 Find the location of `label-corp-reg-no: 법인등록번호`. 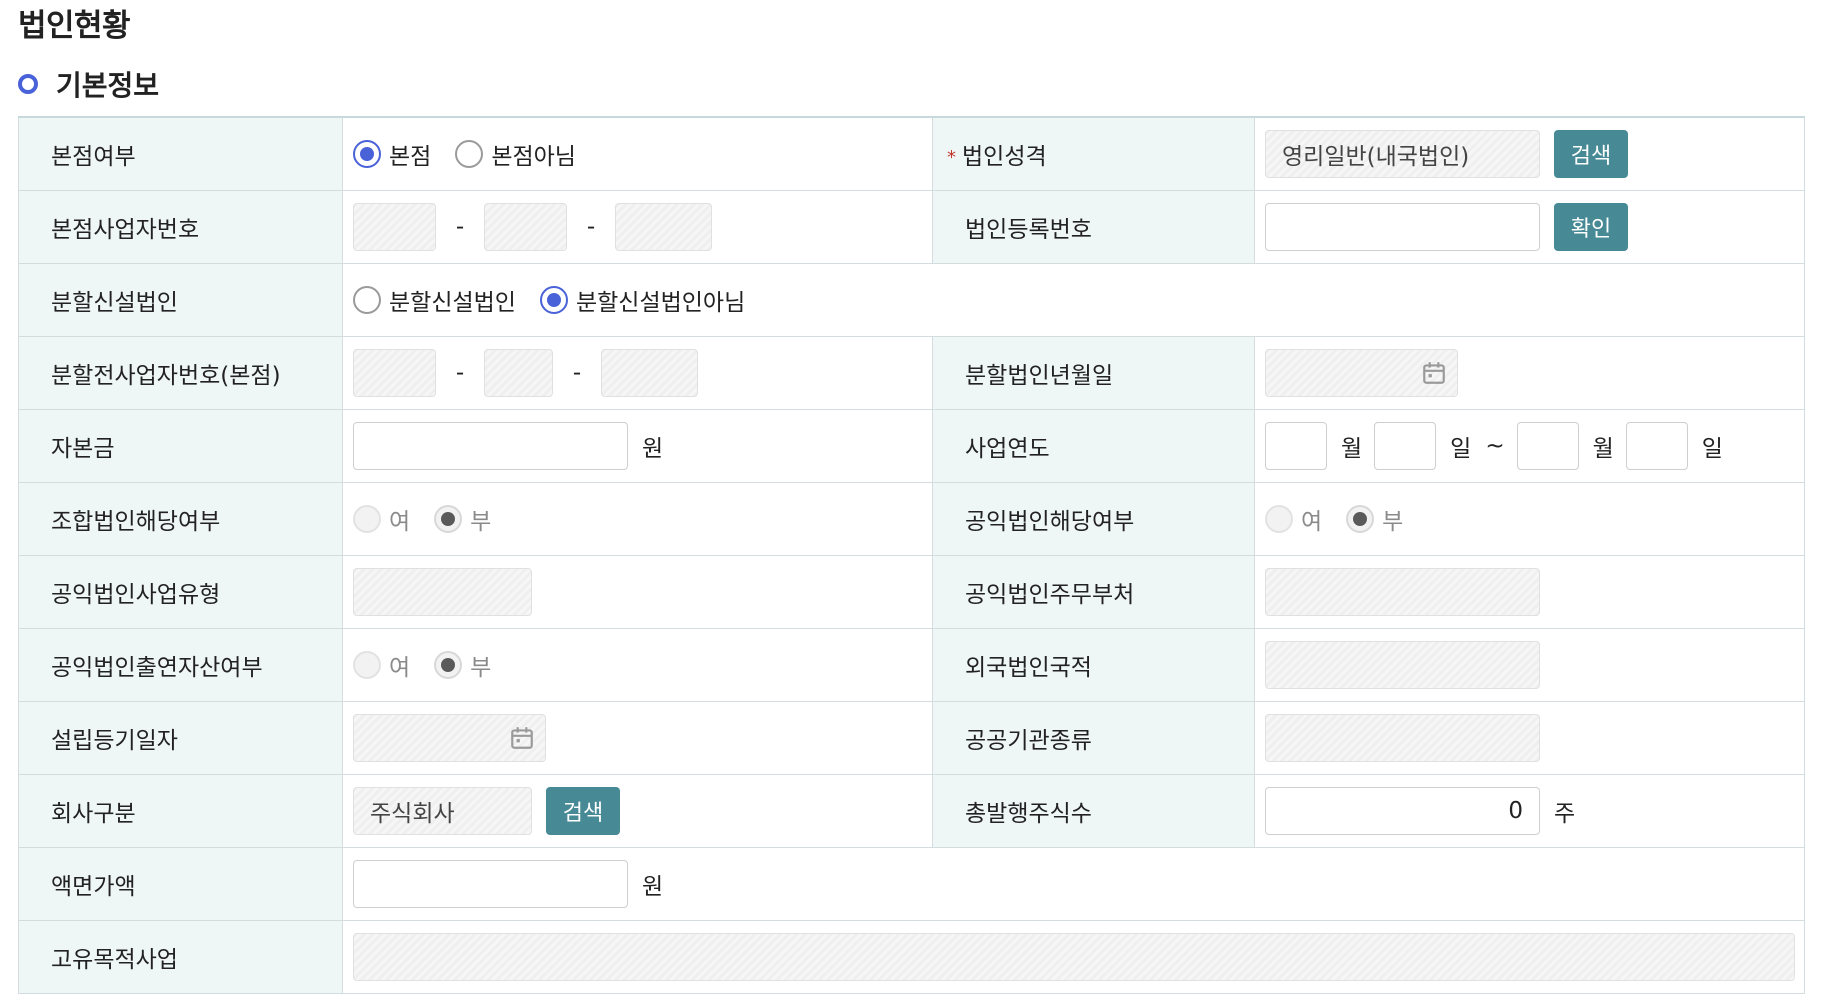

label-corp-reg-no: 법인등록번호 is located at coordinates (1093, 227).